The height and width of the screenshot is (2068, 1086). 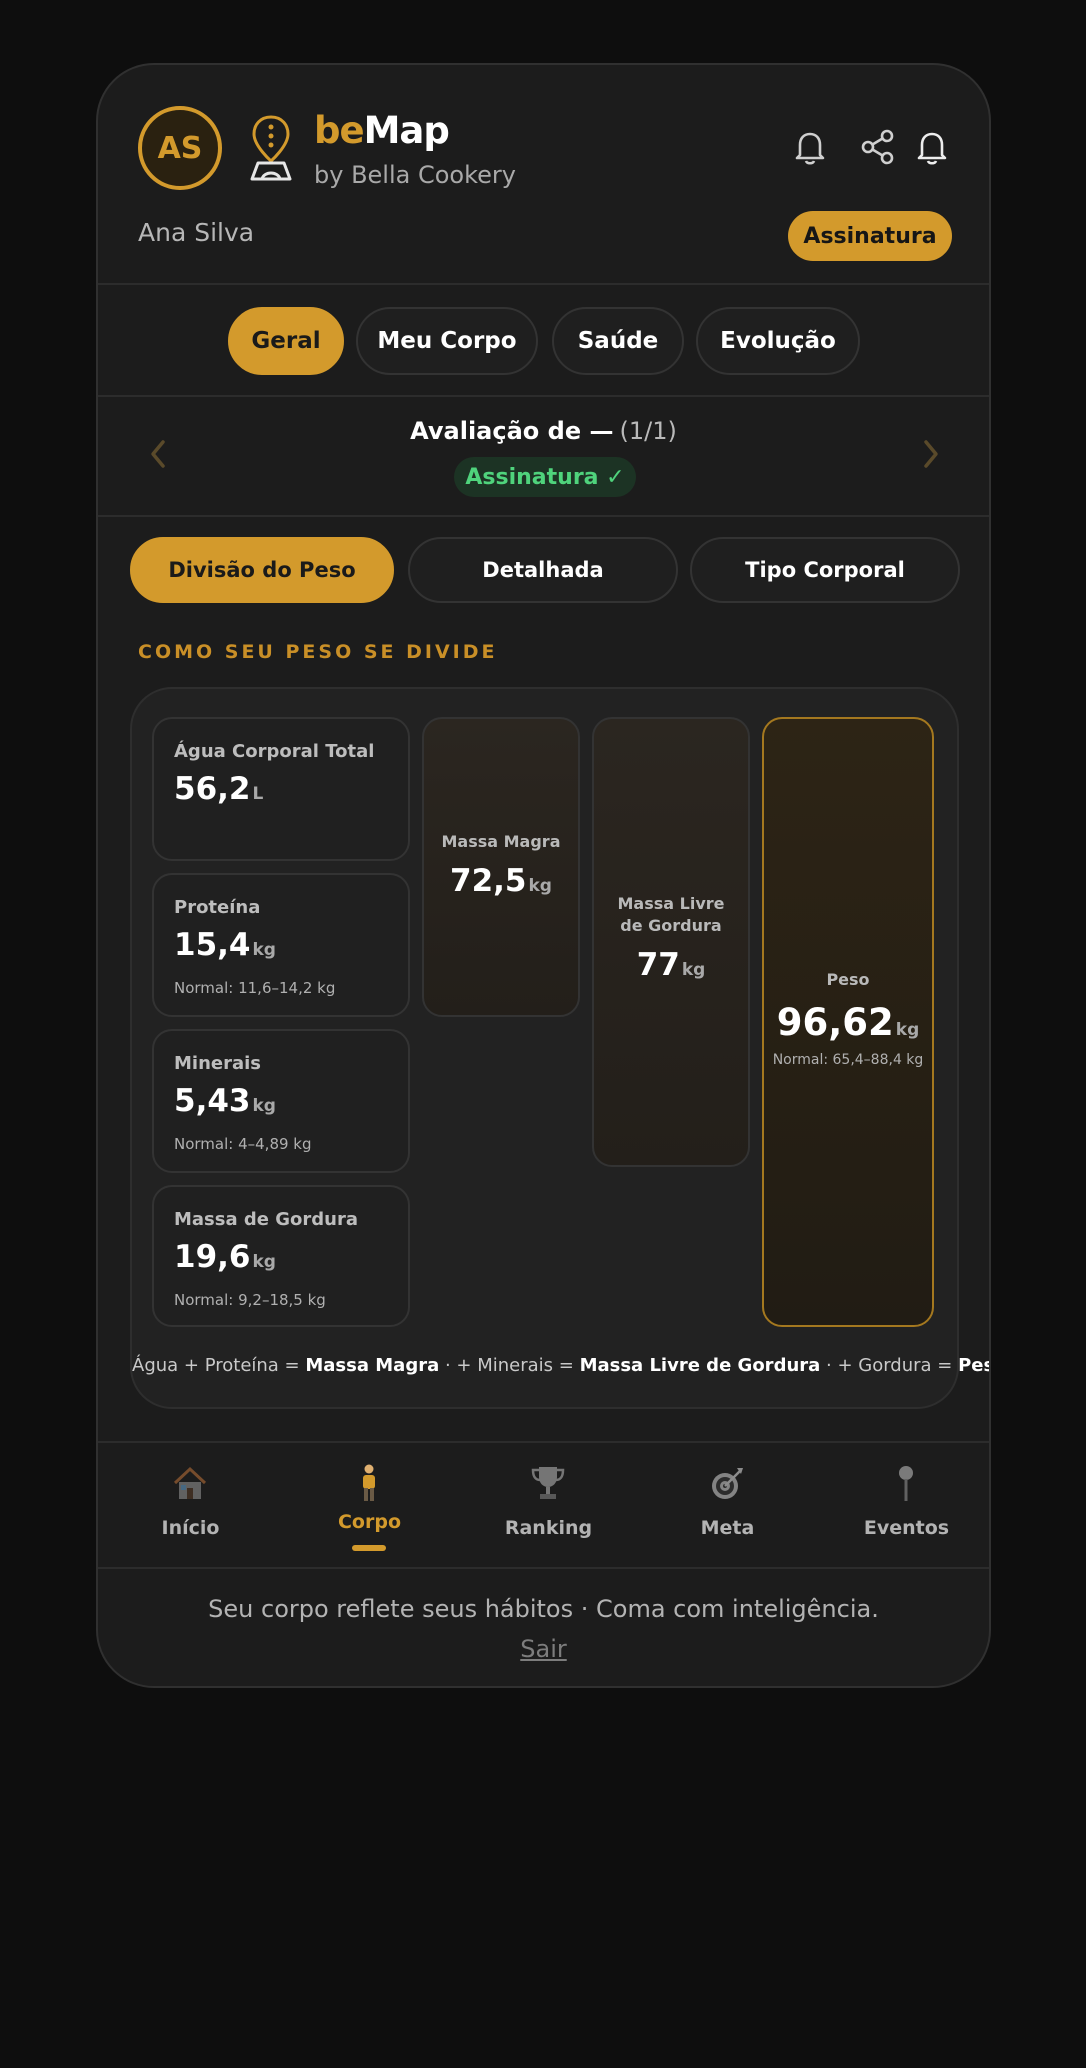 I want to click on evaluation-title: Avaliação de — (1/1), so click(x=543, y=431).